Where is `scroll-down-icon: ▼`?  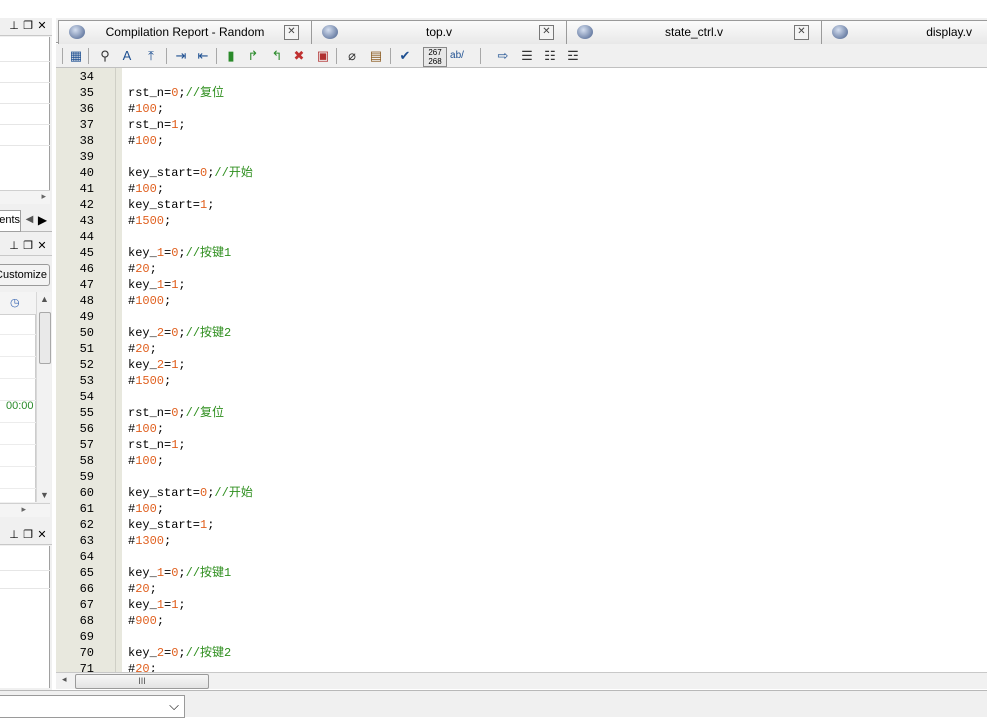 scroll-down-icon: ▼ is located at coordinates (44, 495).